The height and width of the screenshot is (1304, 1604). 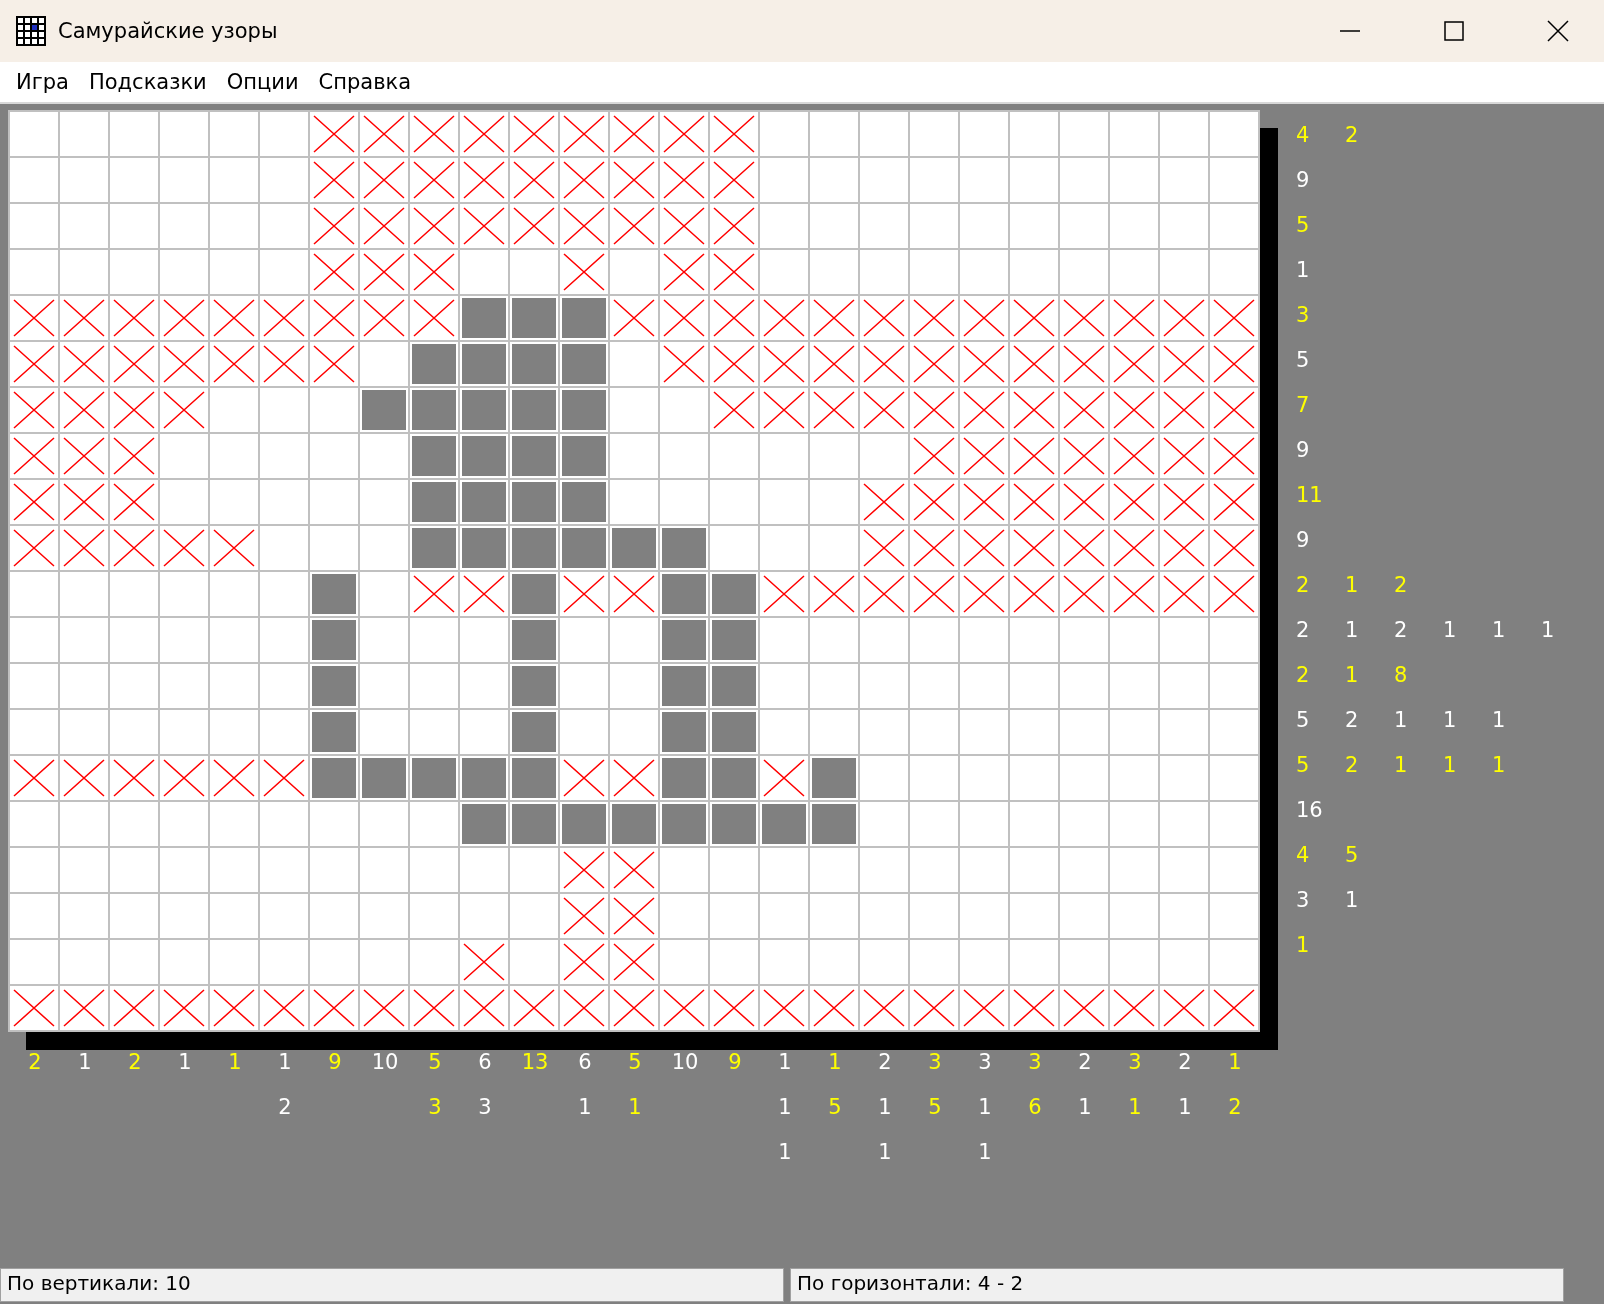 I want to click on menu-item: Подсказки, so click(x=147, y=82).